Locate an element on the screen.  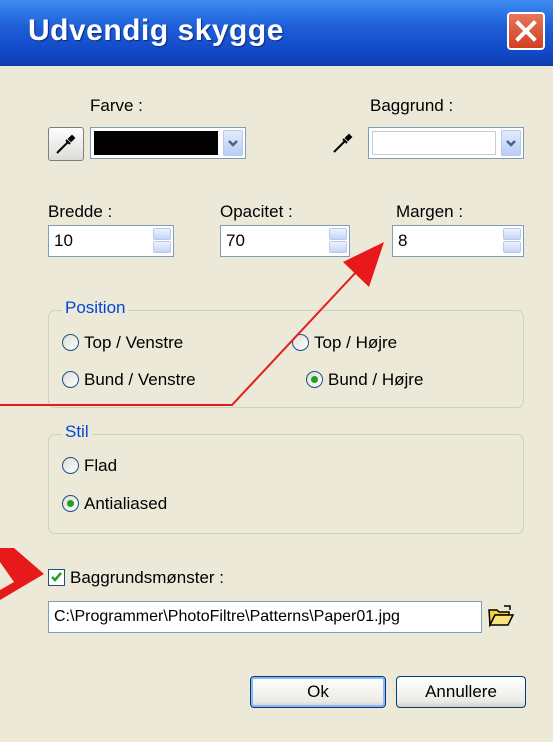
margin-label: Margen : is located at coordinates (430, 211).